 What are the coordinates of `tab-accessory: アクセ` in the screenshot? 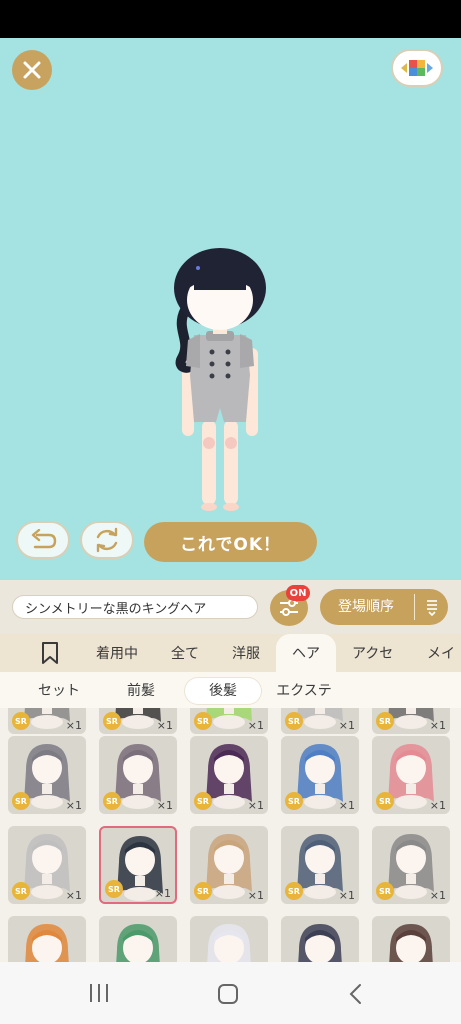 It's located at (372, 653).